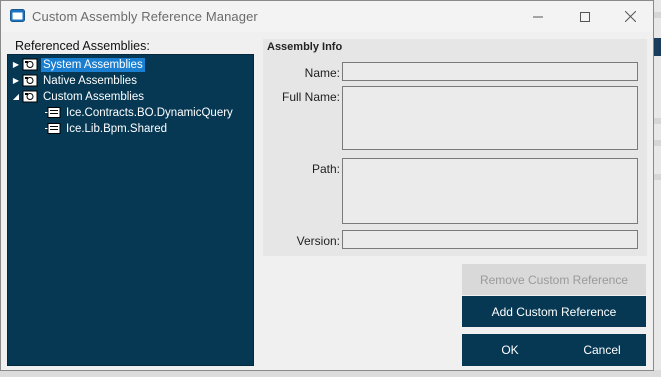 The height and width of the screenshot is (377, 661). Describe the element at coordinates (16, 97) in the screenshot. I see `collapse-arrow-icon: ◢` at that location.